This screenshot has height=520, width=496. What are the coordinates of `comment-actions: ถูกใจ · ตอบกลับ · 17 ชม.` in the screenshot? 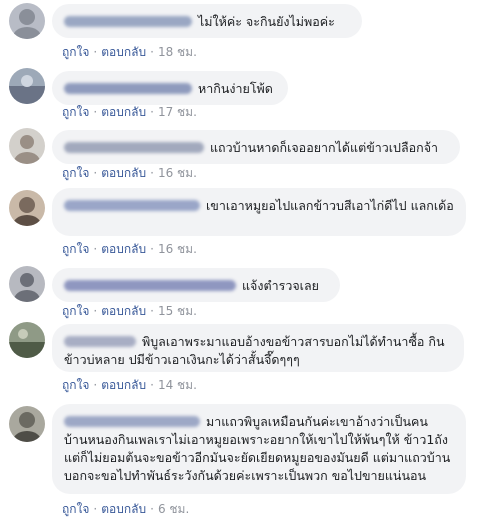 It's located at (129, 112).